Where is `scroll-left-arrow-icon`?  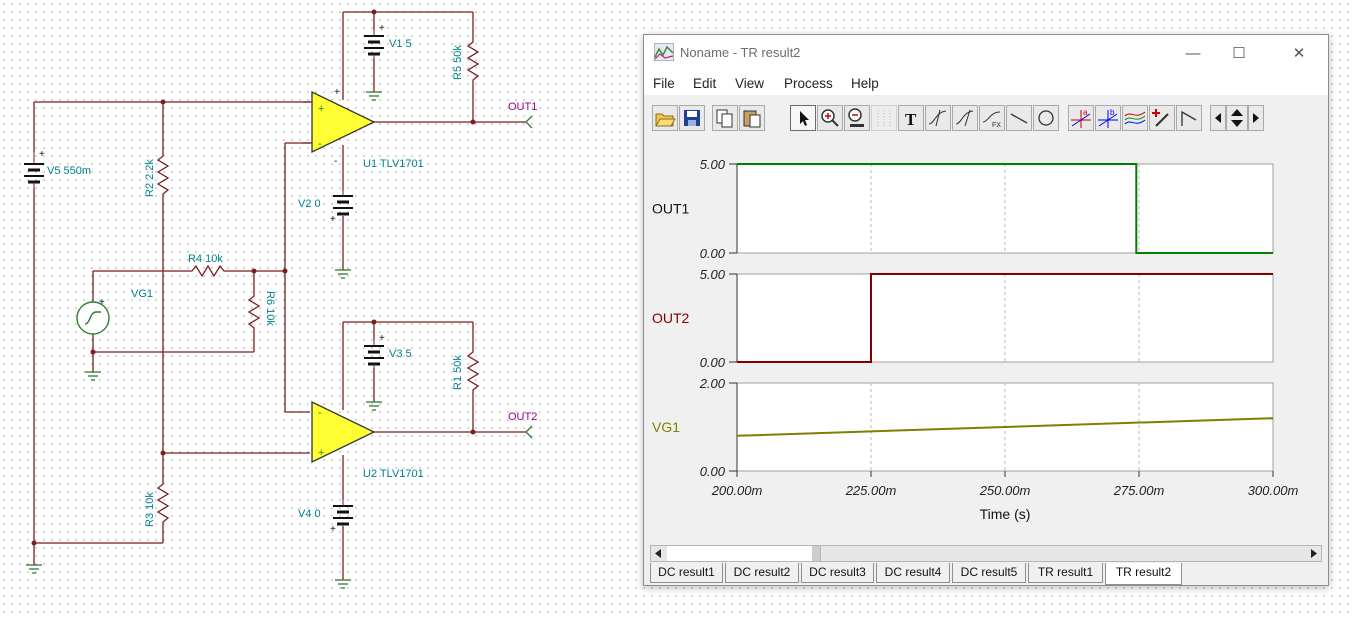 scroll-left-arrow-icon is located at coordinates (658, 553).